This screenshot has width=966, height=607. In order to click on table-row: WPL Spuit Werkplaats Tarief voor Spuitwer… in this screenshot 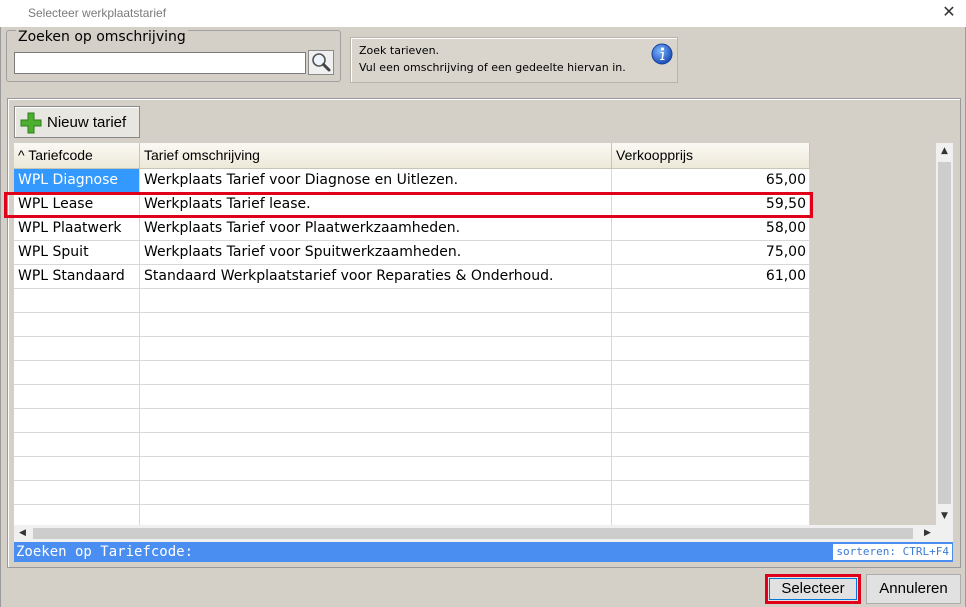, I will do `click(412, 253)`.